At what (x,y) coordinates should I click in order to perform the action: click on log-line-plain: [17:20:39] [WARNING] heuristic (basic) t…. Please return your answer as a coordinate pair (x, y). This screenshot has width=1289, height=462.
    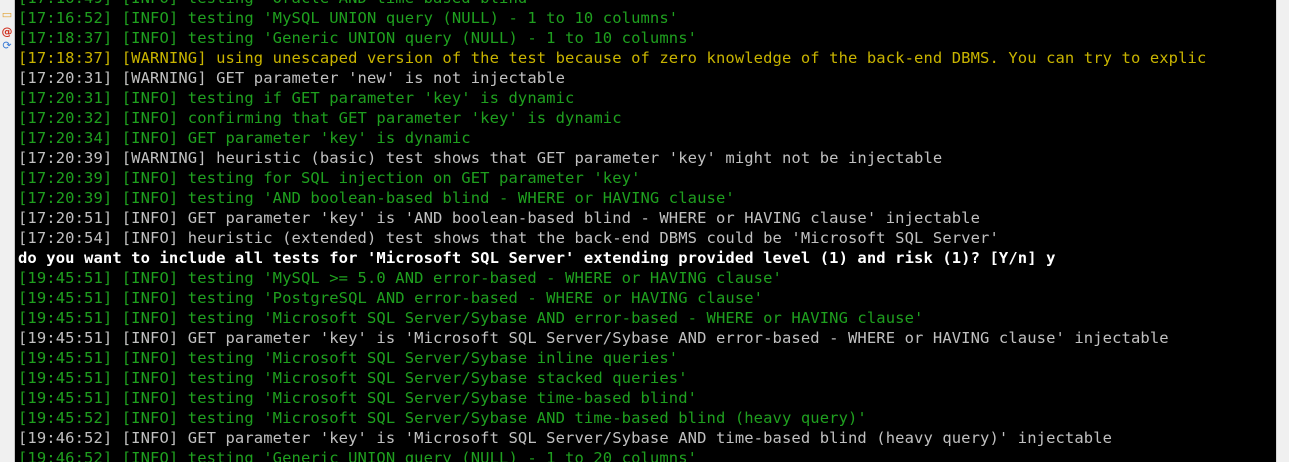
    Looking at the image, I should click on (480, 158).